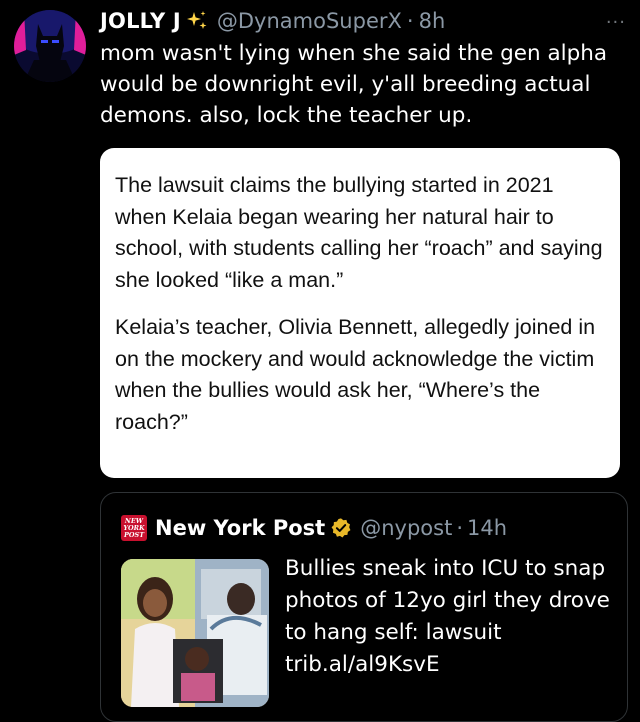 The width and height of the screenshot is (640, 722). I want to click on handle: @DynamoSuperX, so click(309, 21).